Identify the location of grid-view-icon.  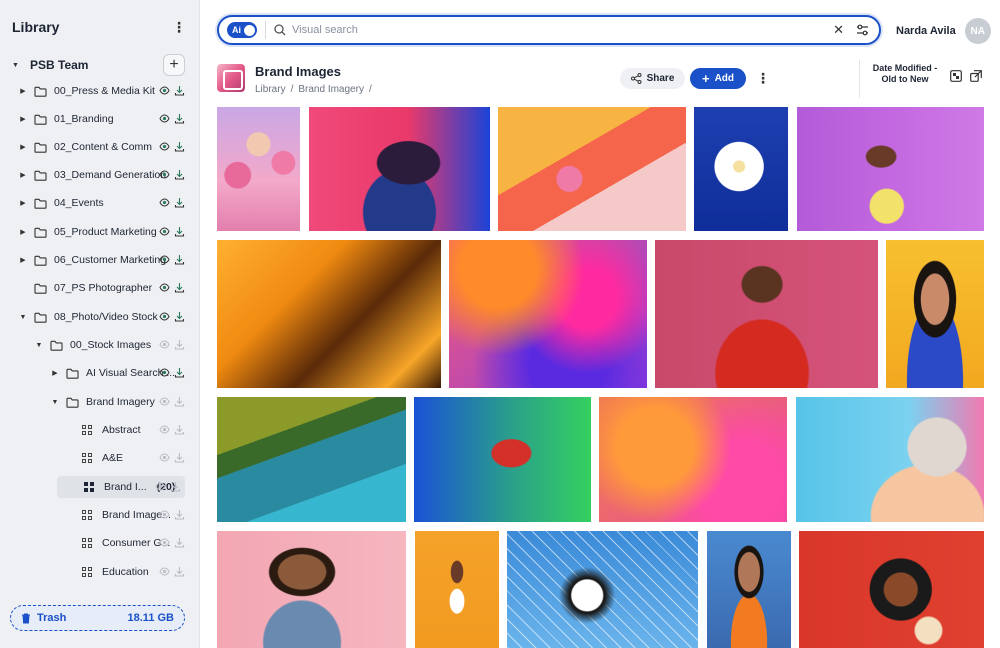
(956, 76).